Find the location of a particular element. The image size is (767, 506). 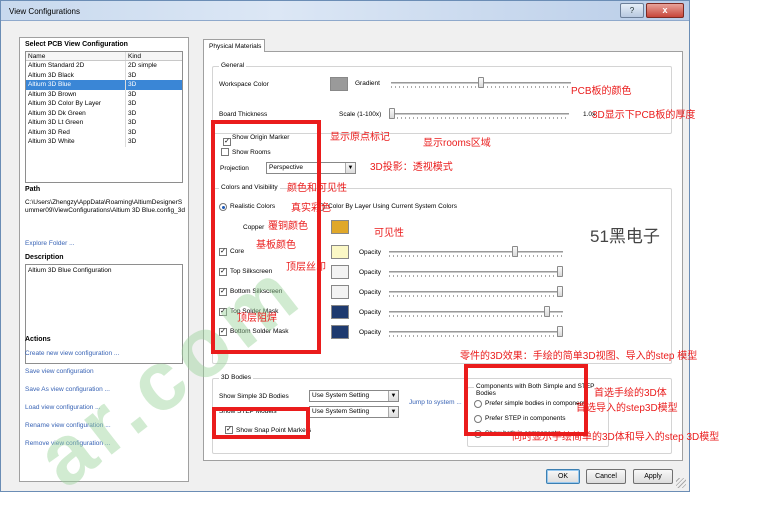

ok-button: OK is located at coordinates (563, 476).